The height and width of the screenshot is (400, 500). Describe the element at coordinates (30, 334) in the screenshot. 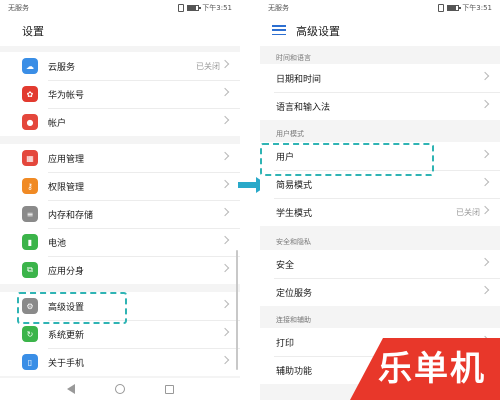

I see `update-icon: ↻` at that location.